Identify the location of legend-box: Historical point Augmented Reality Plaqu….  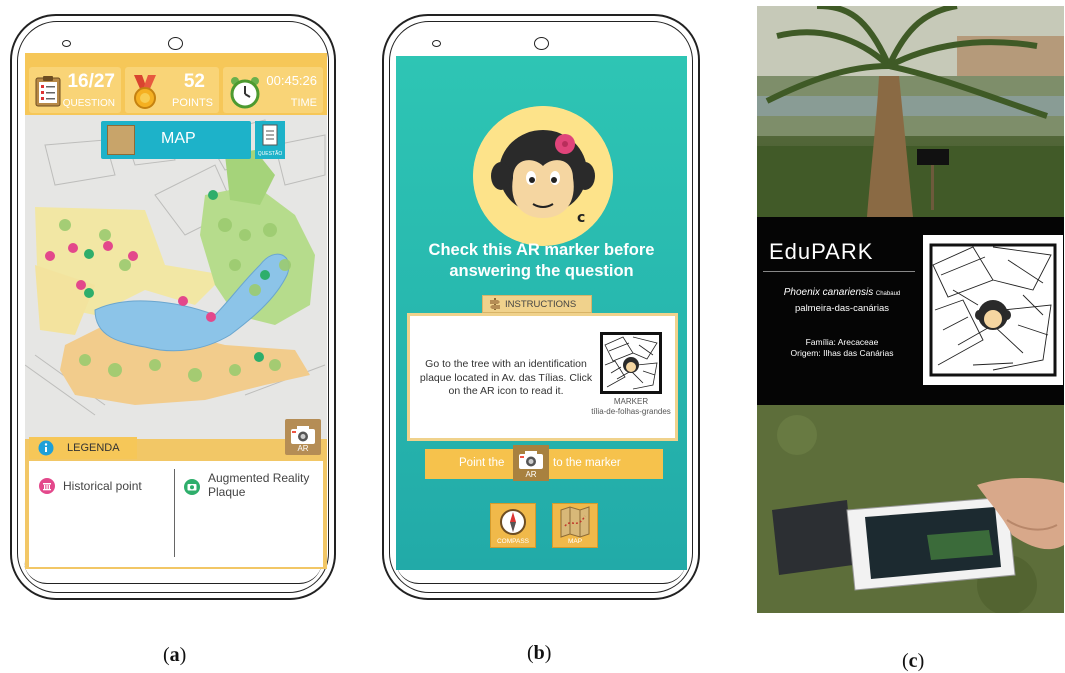
(176, 514).